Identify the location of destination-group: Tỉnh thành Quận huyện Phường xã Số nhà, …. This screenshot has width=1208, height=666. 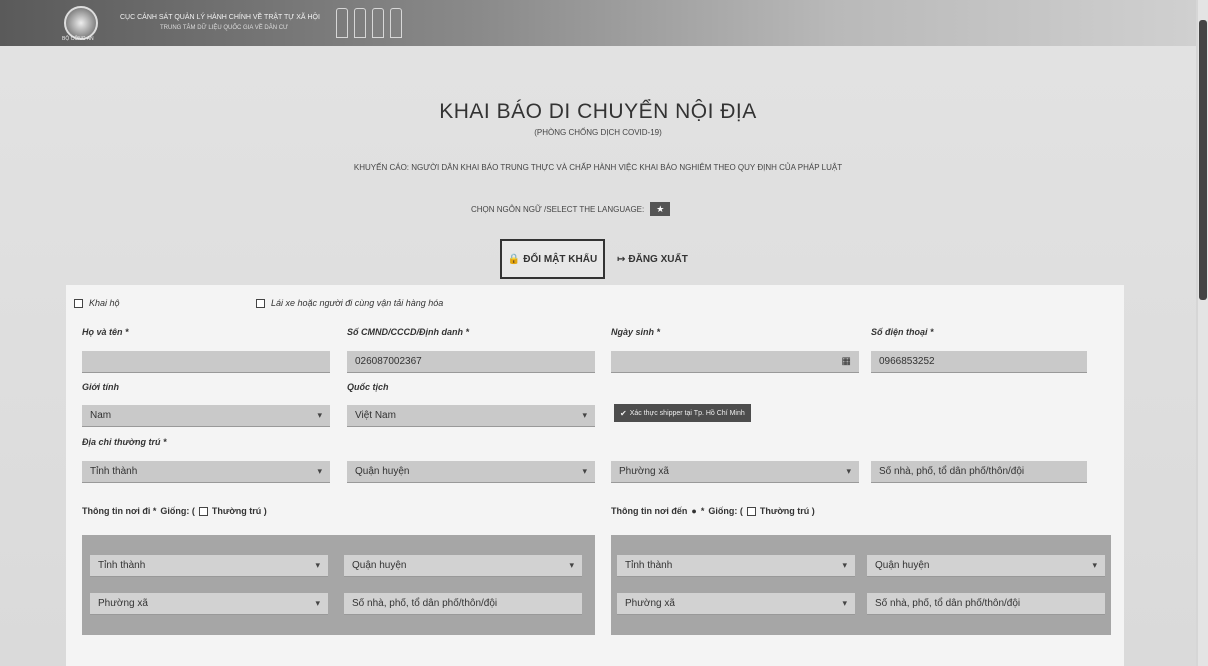
(861, 585).